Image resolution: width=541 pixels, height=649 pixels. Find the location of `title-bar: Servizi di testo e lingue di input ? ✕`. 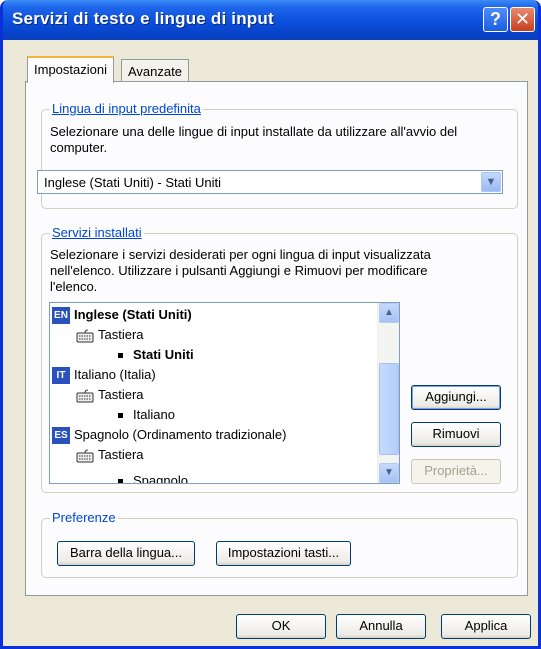

title-bar: Servizi di testo e lingue di input ? ✕ is located at coordinates (270, 20).